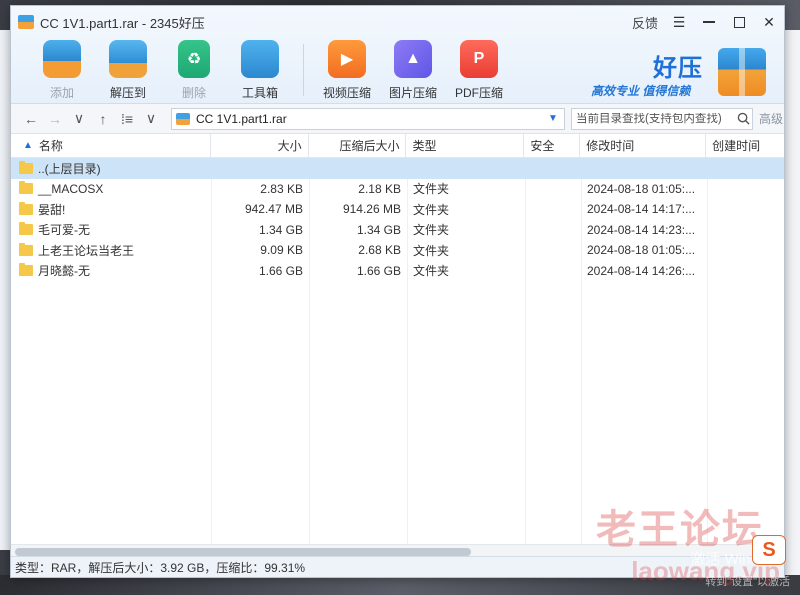  I want to click on column-size: 大小, so click(260, 145).